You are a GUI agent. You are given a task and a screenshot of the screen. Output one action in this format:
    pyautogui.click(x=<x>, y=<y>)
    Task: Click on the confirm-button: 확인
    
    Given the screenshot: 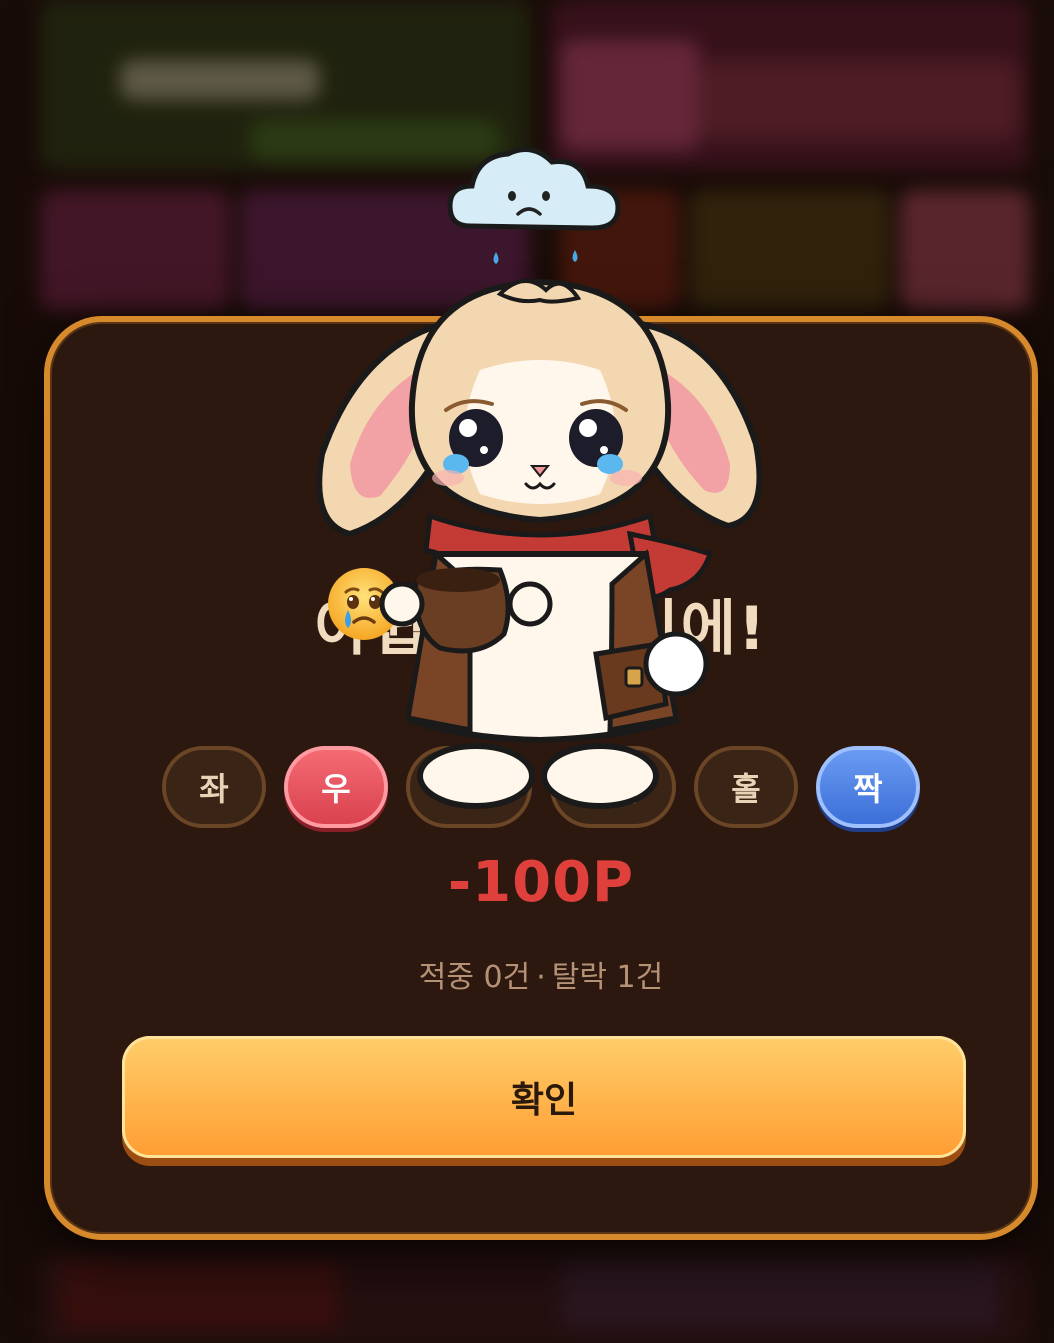 What is the action you would take?
    pyautogui.click(x=544, y=1097)
    